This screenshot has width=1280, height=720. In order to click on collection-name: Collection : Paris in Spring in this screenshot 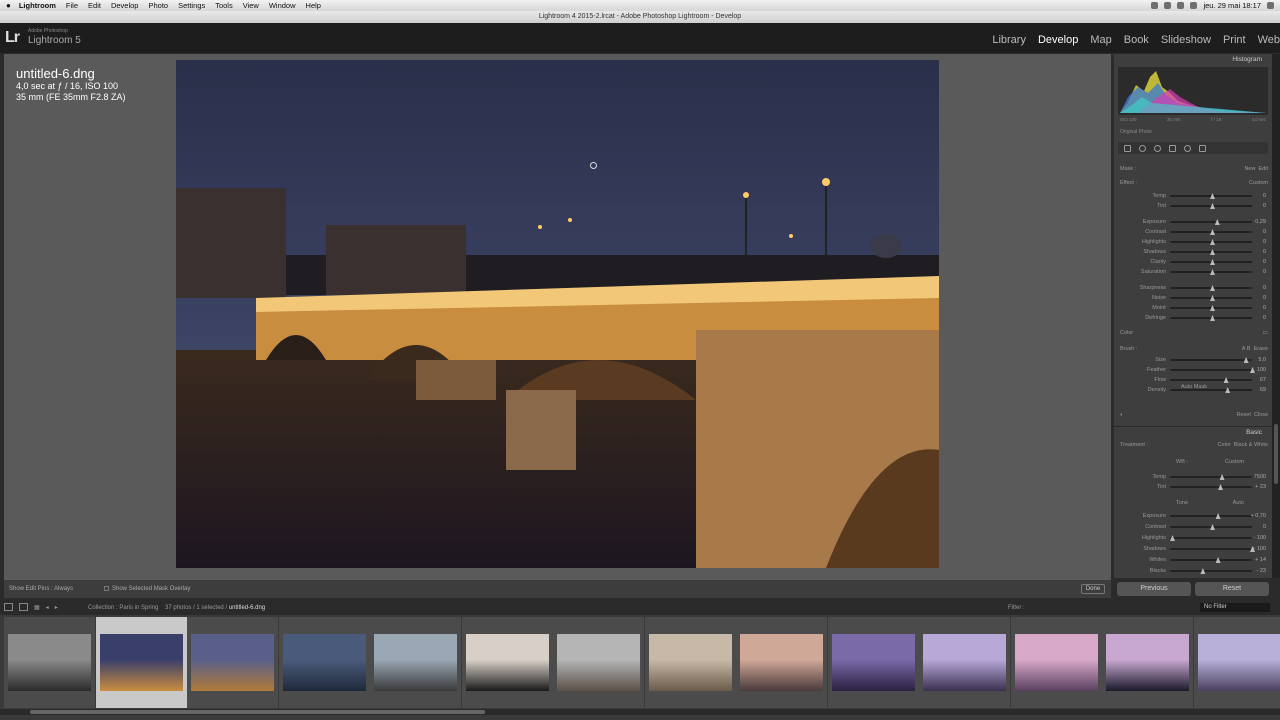, I will do `click(123, 608)`.